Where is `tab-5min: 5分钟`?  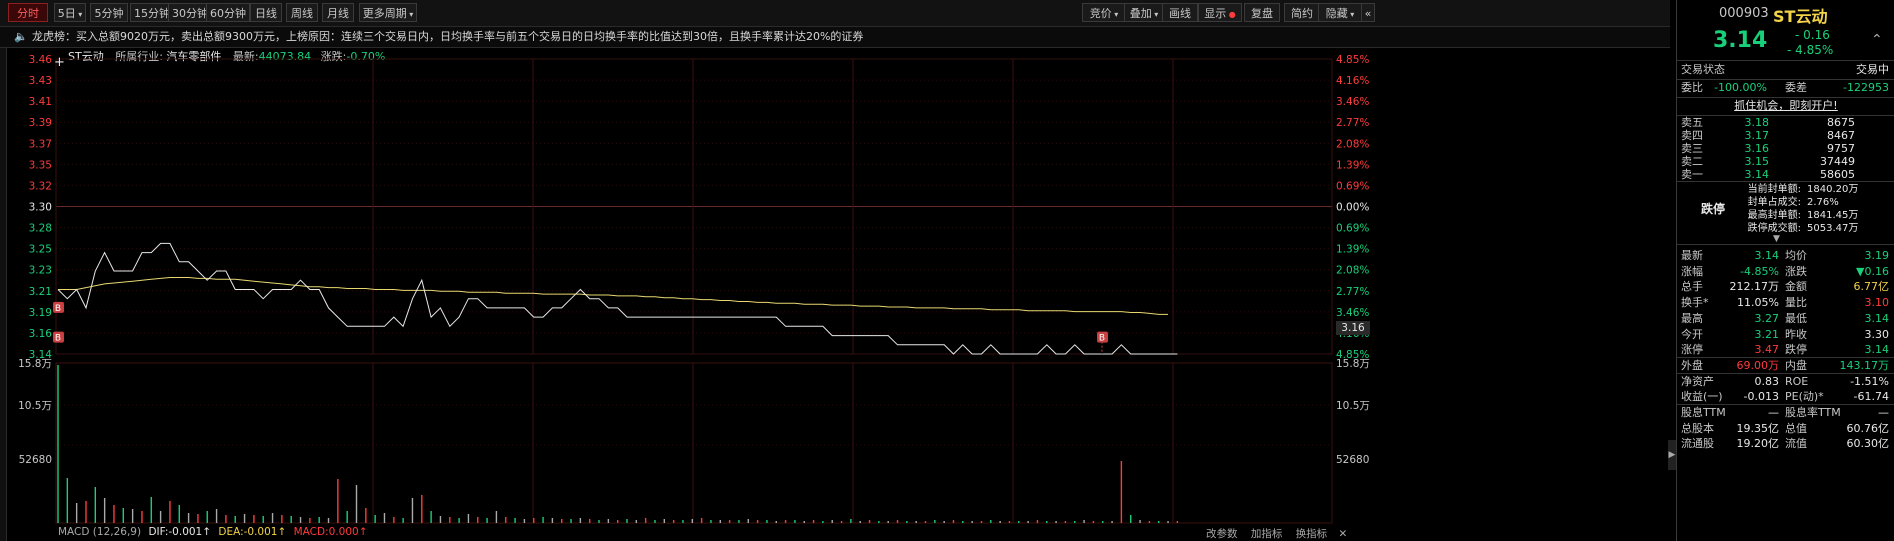 tab-5min: 5分钟 is located at coordinates (109, 12).